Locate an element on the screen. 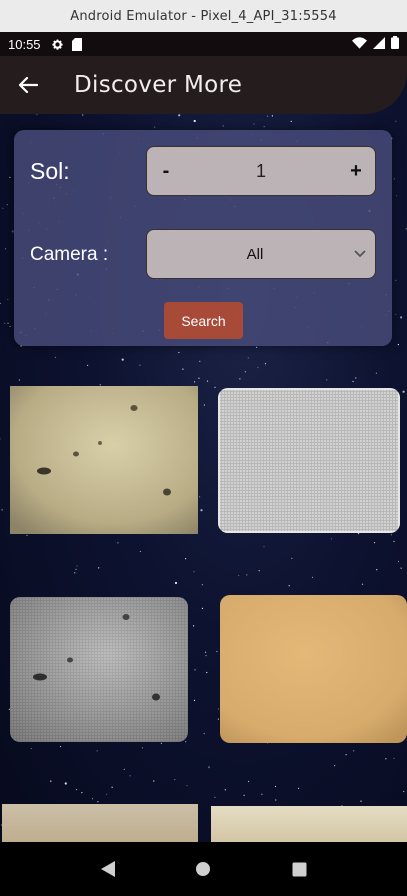 The height and width of the screenshot is (896, 407). camera-label: Camera : is located at coordinates (69, 254).